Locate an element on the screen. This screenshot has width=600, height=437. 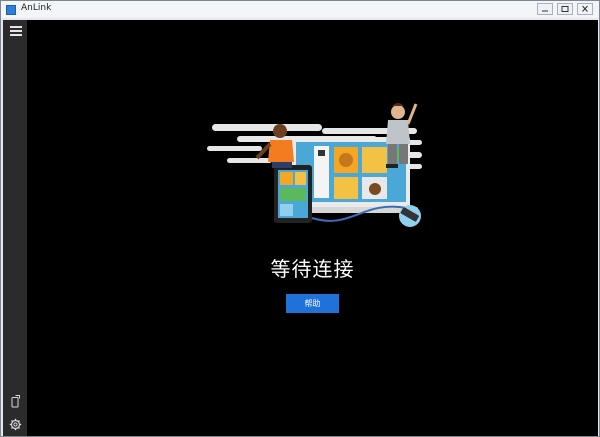
window-controls is located at coordinates (565, 9).